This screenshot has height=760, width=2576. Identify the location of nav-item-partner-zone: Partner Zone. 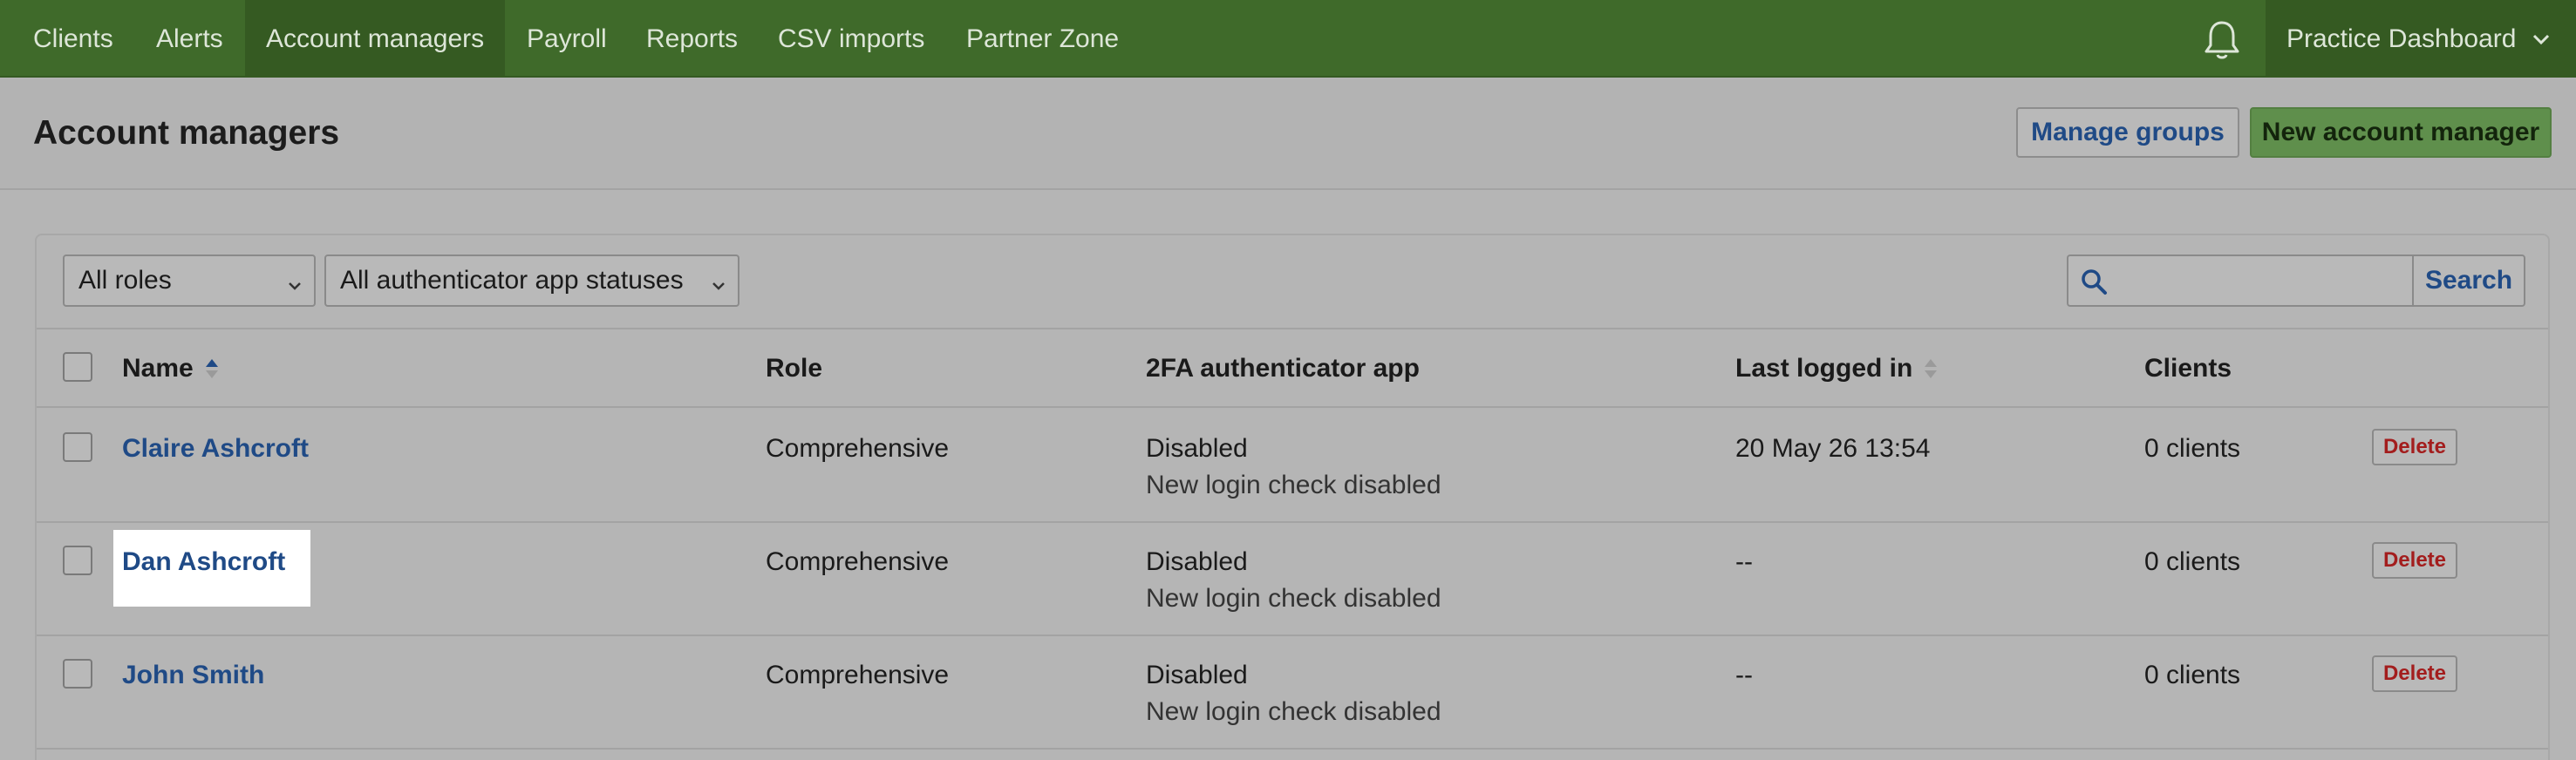
(1043, 39).